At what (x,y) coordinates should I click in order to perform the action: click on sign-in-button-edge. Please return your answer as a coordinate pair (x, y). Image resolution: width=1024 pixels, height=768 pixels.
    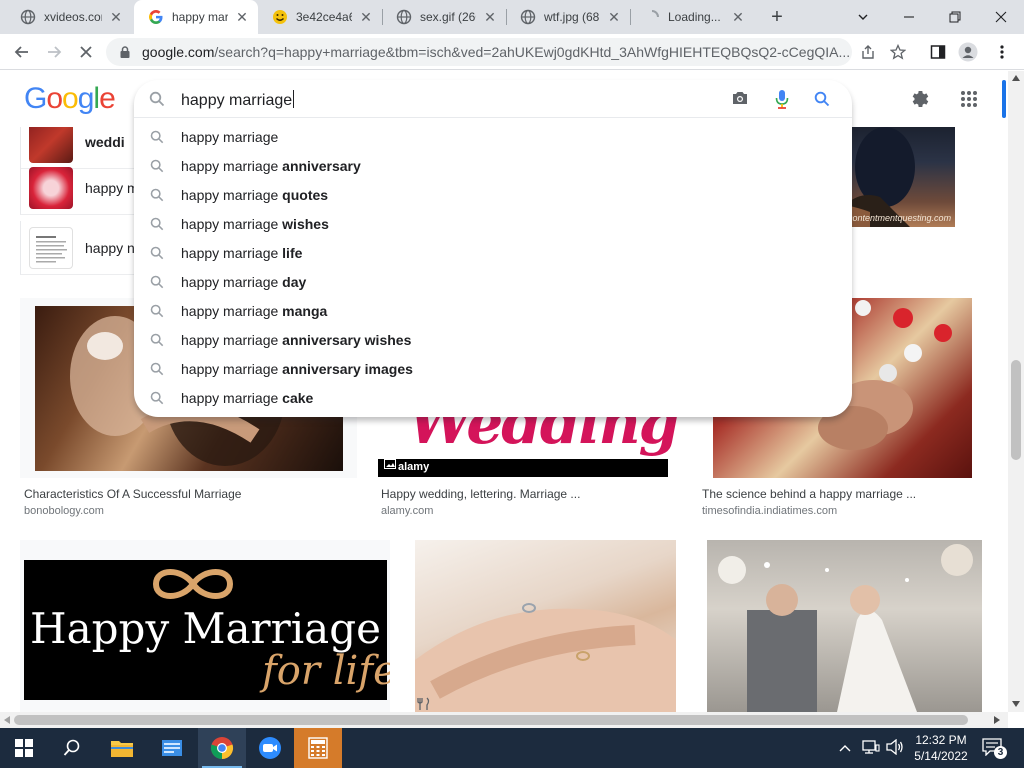
    Looking at the image, I should click on (1004, 99).